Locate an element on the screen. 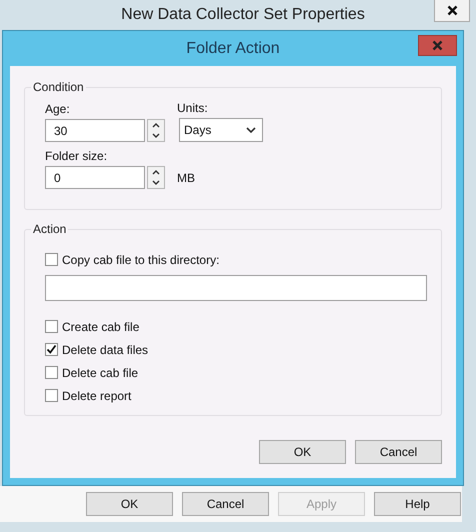 This screenshot has height=532, width=476. unit-label: MB is located at coordinates (186, 177).